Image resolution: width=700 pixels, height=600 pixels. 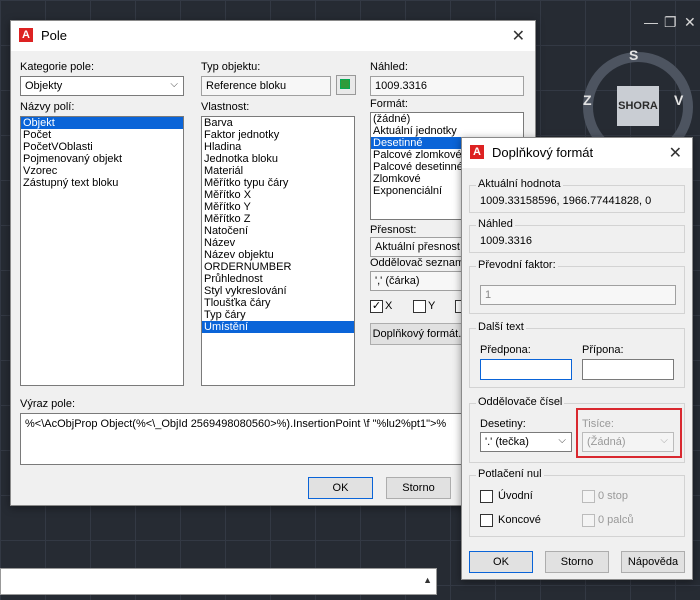 What do you see at coordinates (678, 100) in the screenshot?
I see `compass-east: V` at bounding box center [678, 100].